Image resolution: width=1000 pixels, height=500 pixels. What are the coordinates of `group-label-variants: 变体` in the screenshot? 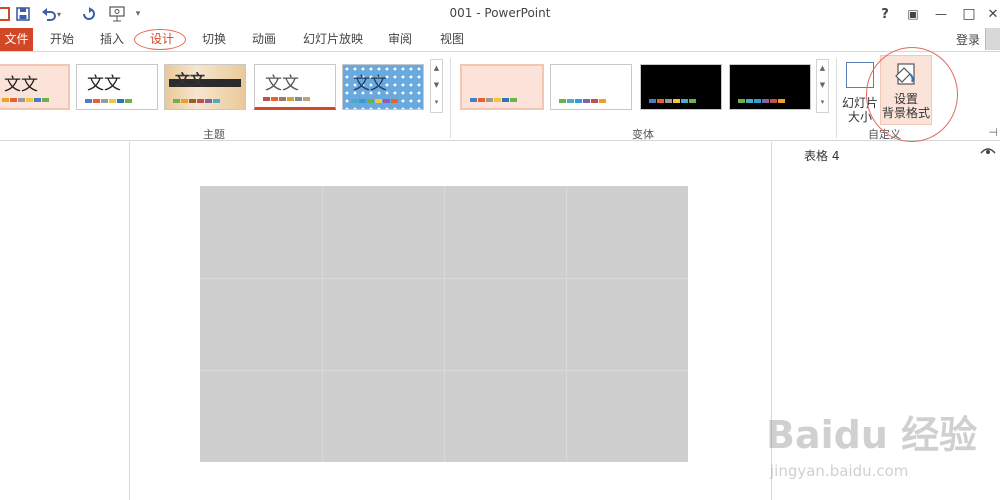 It's located at (643, 134).